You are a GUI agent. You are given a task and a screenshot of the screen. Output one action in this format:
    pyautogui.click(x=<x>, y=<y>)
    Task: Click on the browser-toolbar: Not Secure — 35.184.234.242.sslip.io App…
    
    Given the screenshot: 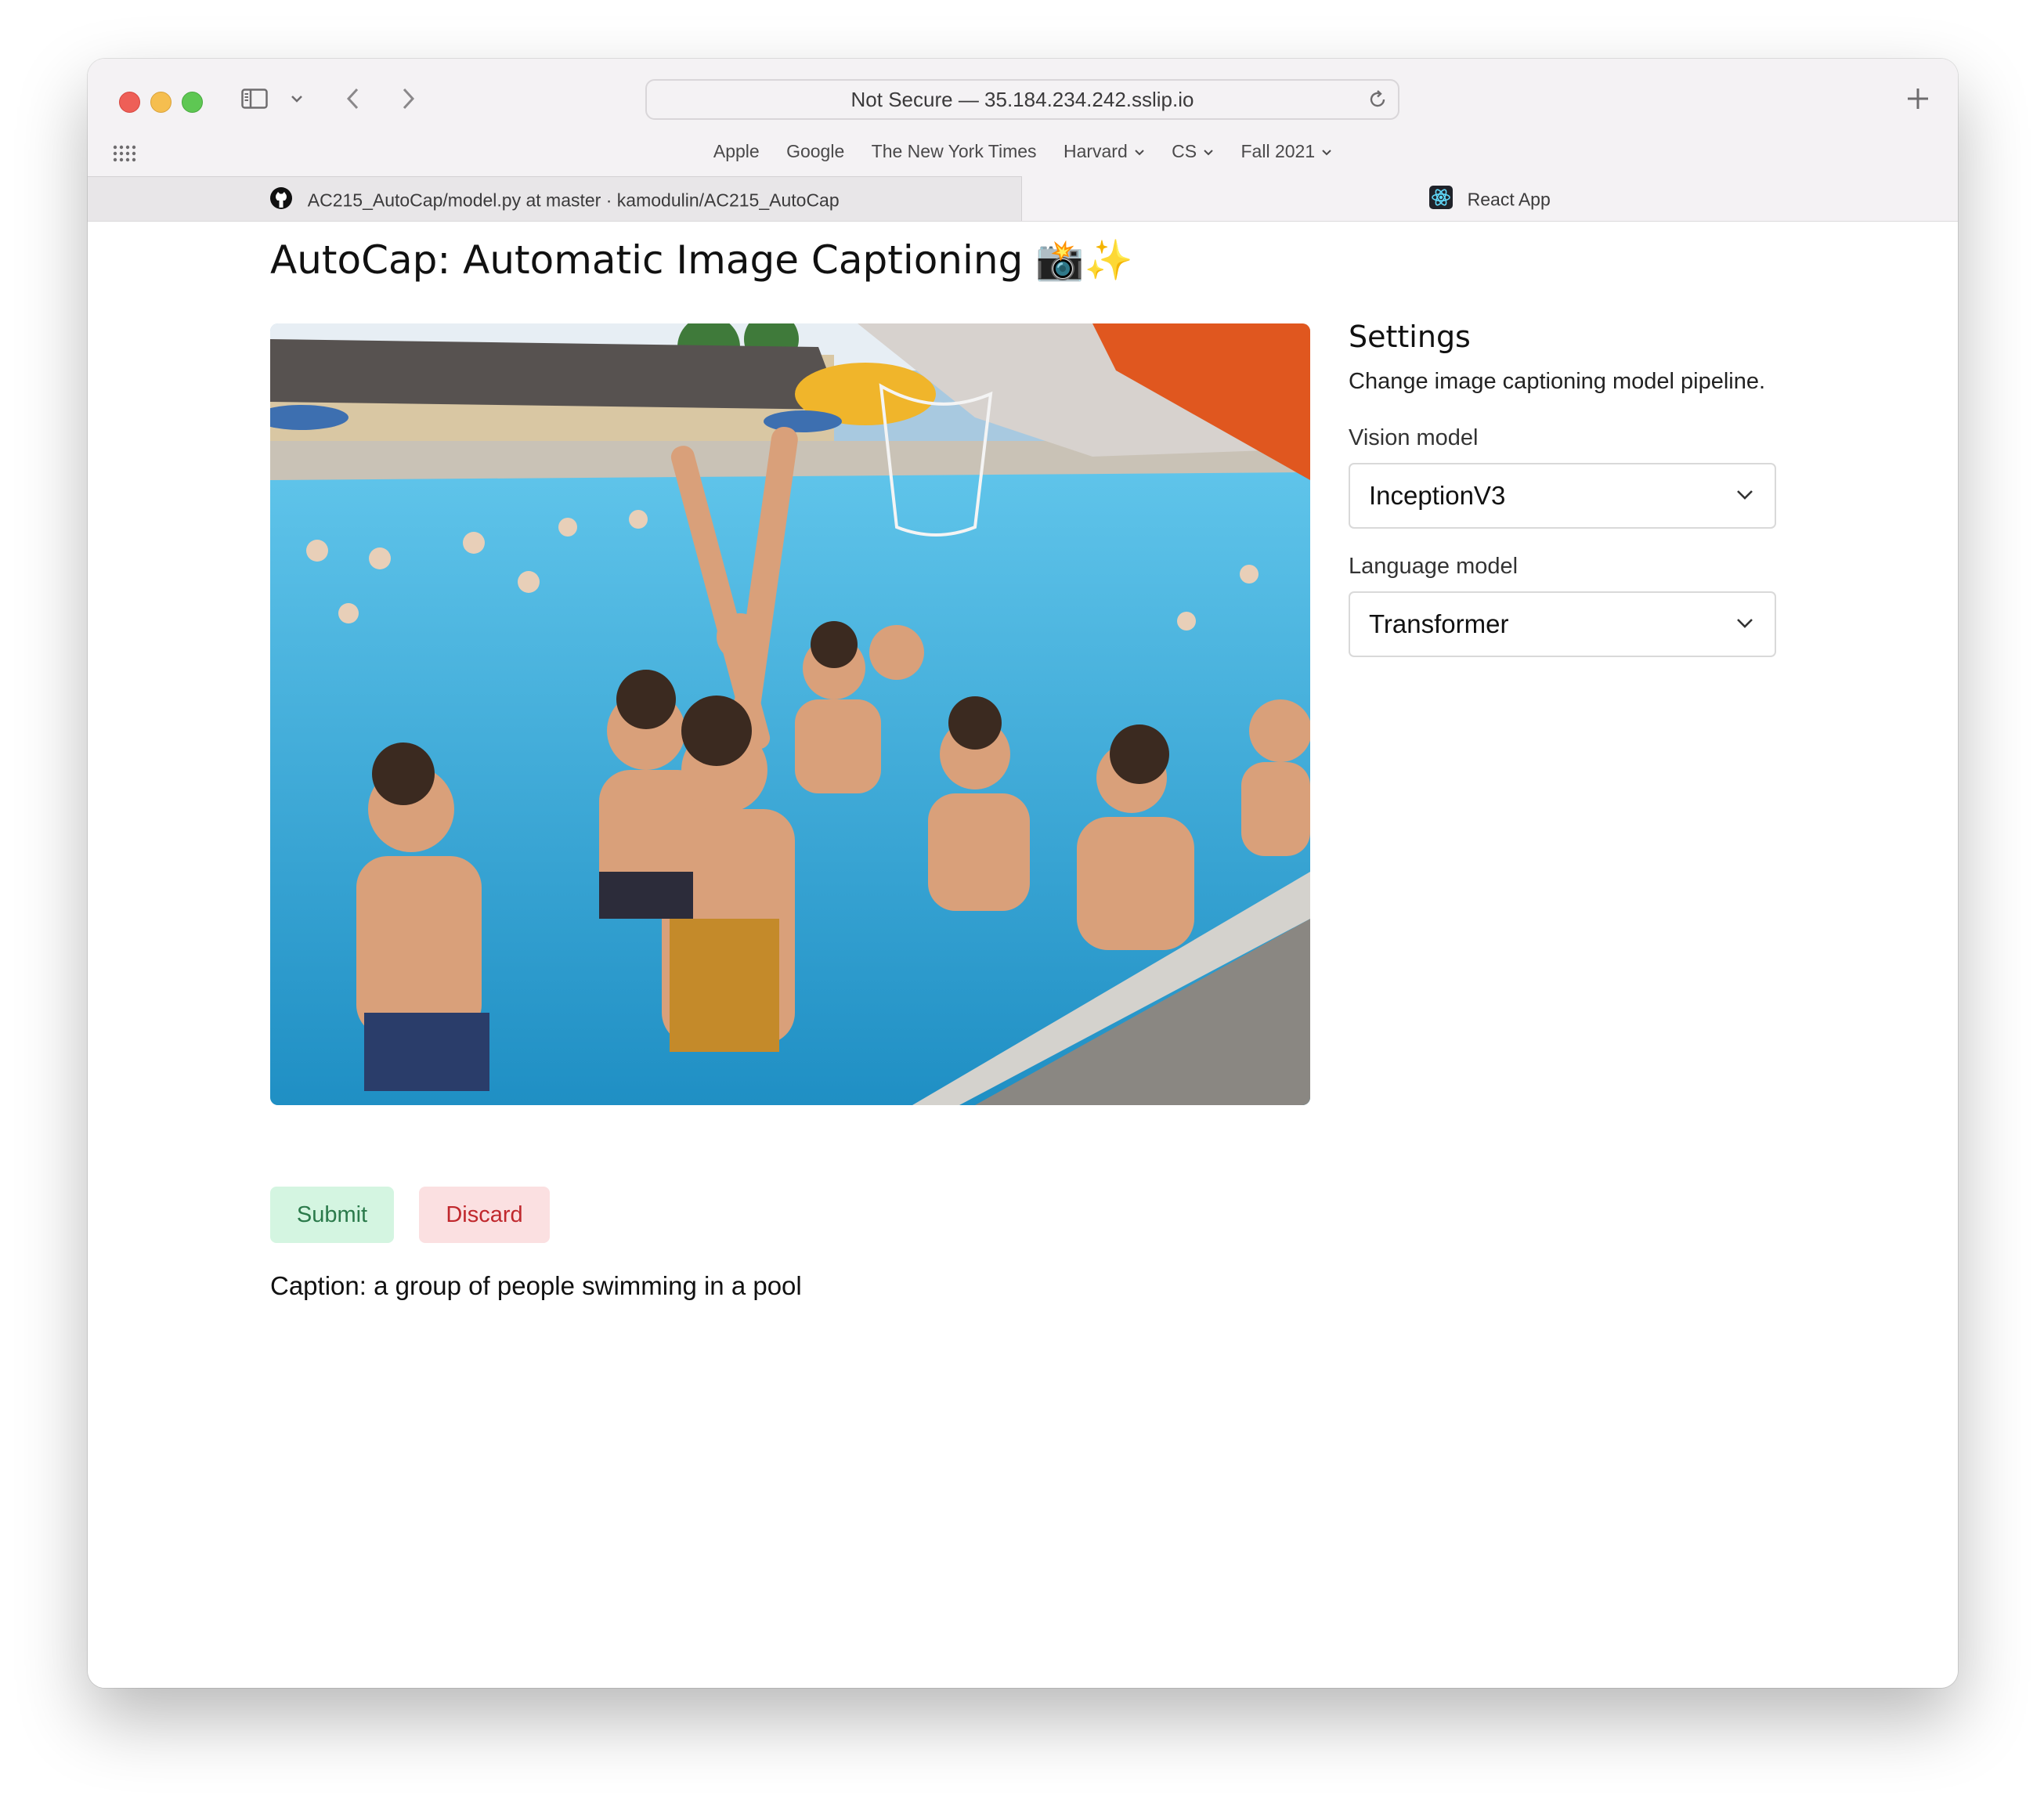 What is the action you would take?
    pyautogui.click(x=1023, y=117)
    